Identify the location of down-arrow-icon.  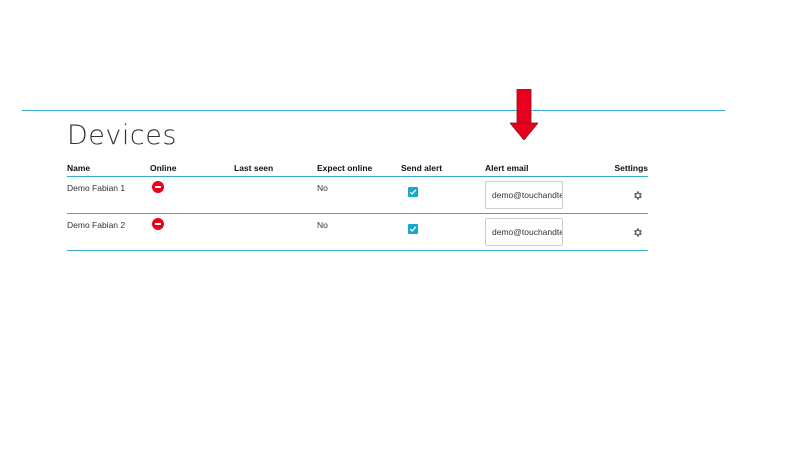
(524, 114).